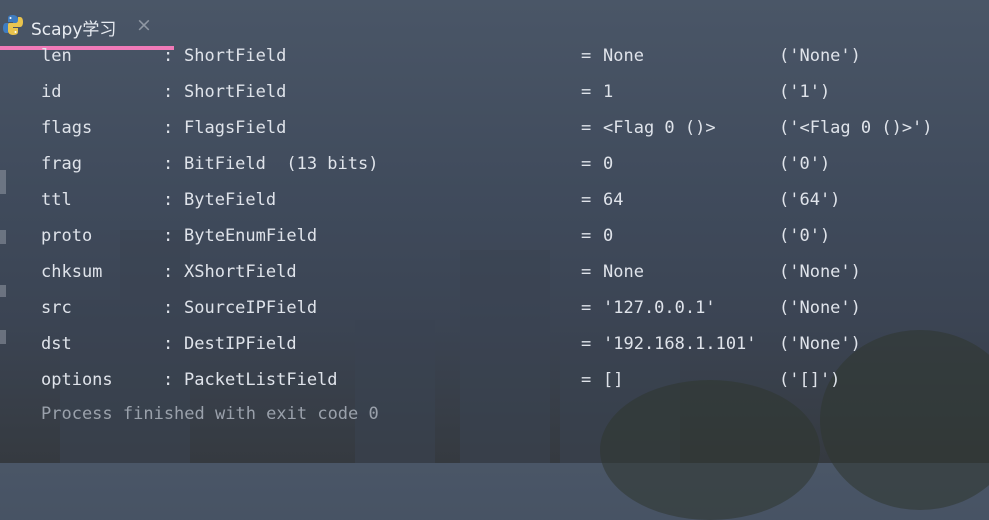 The image size is (989, 520). Describe the element at coordinates (74, 30) in the screenshot. I see `tab-title: Scapy学习` at that location.